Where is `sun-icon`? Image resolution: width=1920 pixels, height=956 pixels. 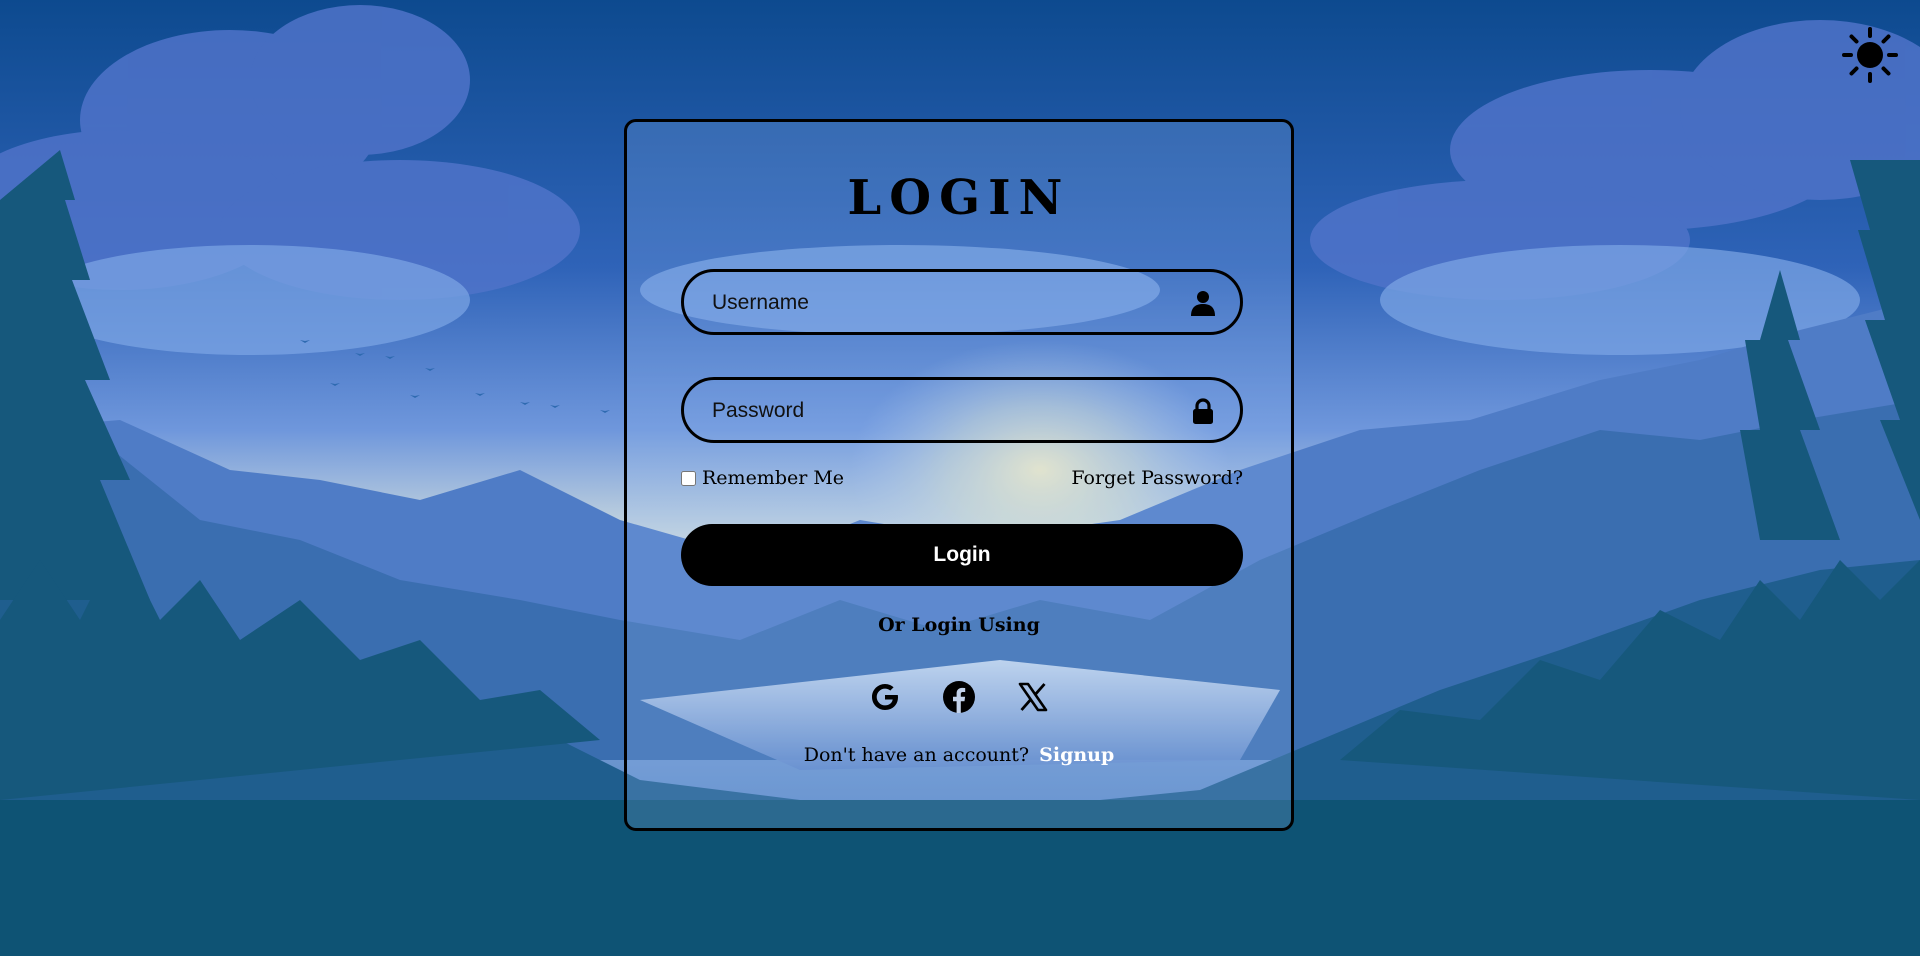
sun-icon is located at coordinates (1870, 55).